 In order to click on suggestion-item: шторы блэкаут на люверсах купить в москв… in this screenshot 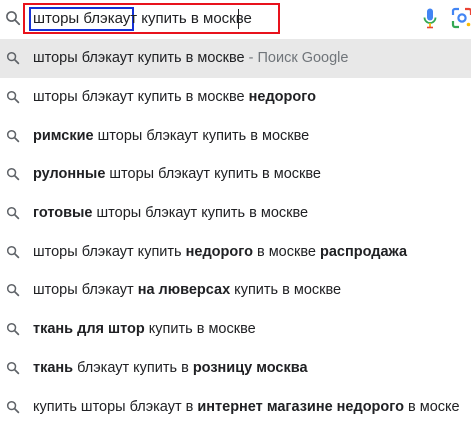, I will do `click(235, 290)`.